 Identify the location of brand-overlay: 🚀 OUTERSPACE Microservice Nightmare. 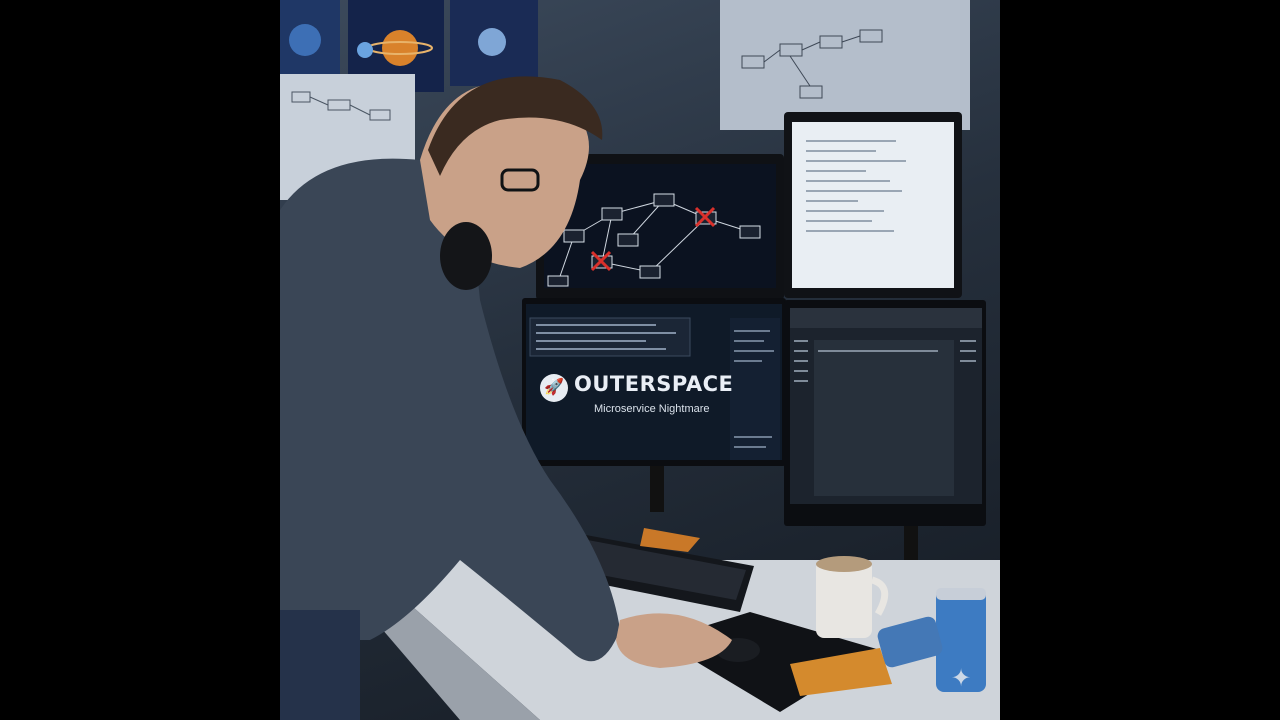
(636, 397).